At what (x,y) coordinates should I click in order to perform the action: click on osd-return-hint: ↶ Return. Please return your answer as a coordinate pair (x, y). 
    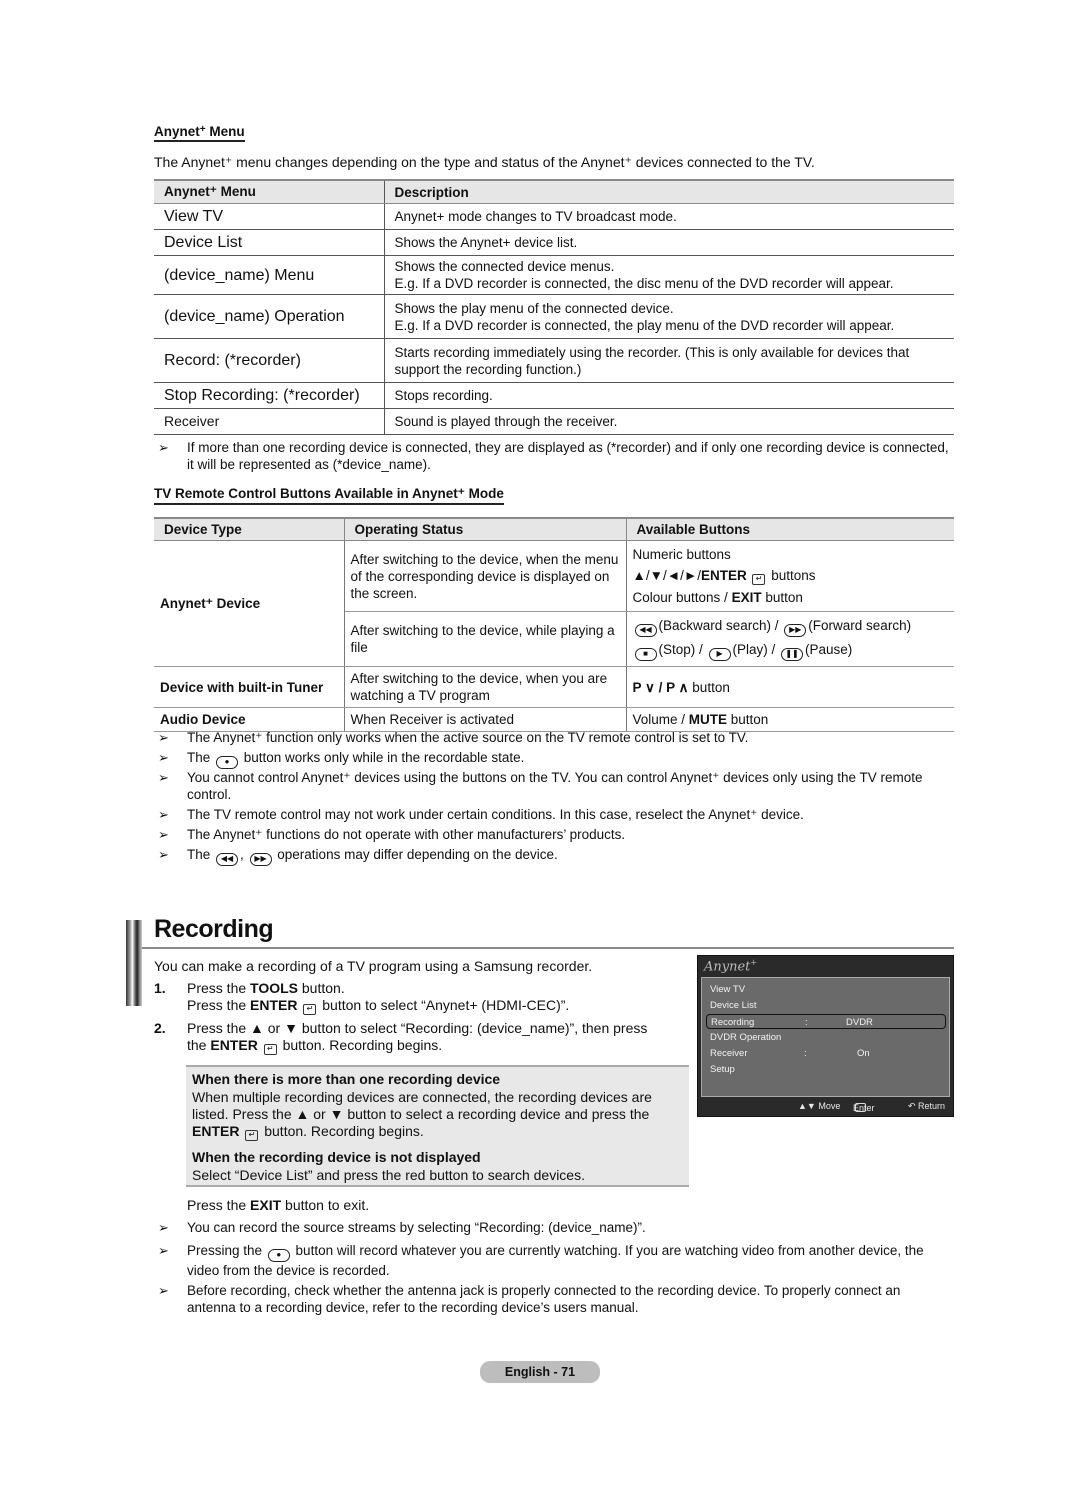
    Looking at the image, I should click on (927, 1106).